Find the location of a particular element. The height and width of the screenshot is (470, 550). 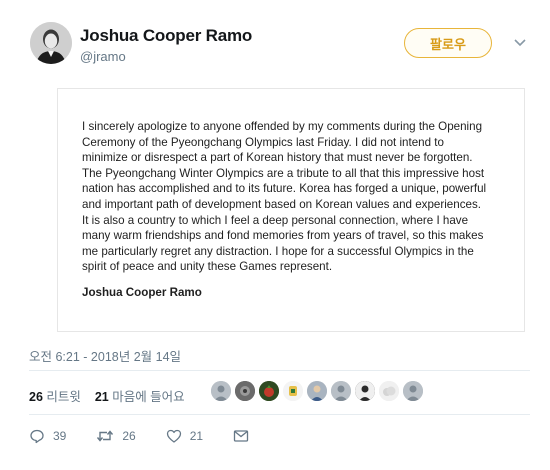

author-avatar is located at coordinates (51, 43).